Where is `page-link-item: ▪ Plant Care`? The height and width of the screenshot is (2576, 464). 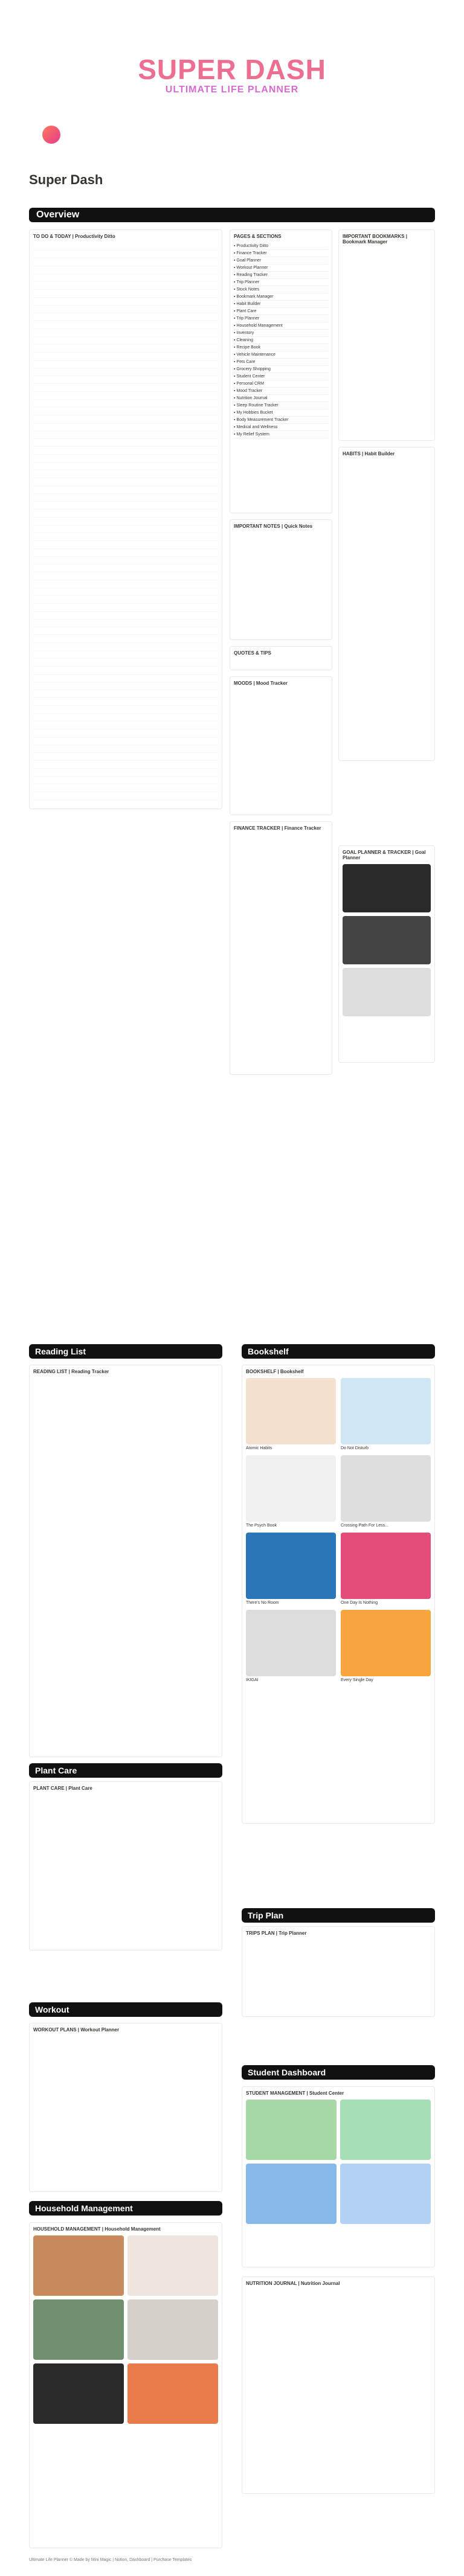
page-link-item: ▪ Plant Care is located at coordinates (281, 311).